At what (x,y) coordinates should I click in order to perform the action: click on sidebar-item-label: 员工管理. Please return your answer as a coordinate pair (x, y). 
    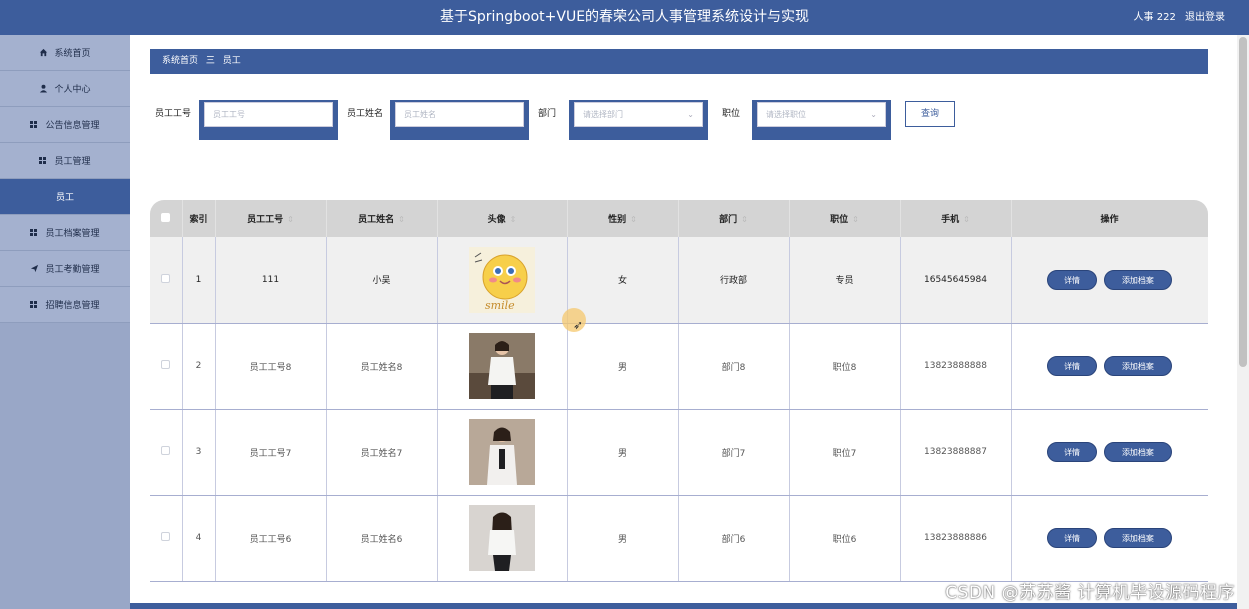
    Looking at the image, I should click on (72, 162).